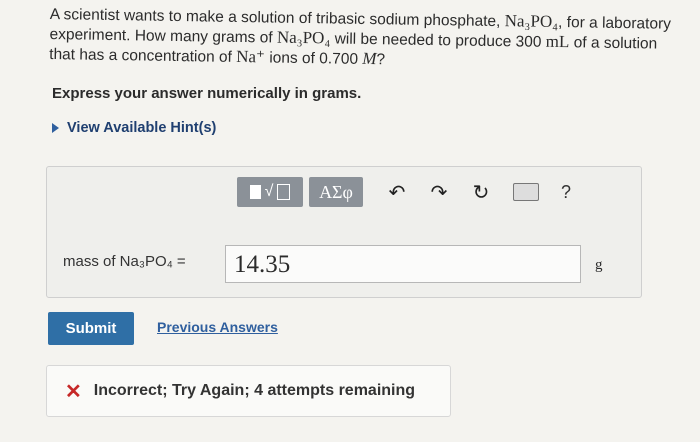 The width and height of the screenshot is (700, 442). I want to click on ion: Na⁺, so click(251, 56).